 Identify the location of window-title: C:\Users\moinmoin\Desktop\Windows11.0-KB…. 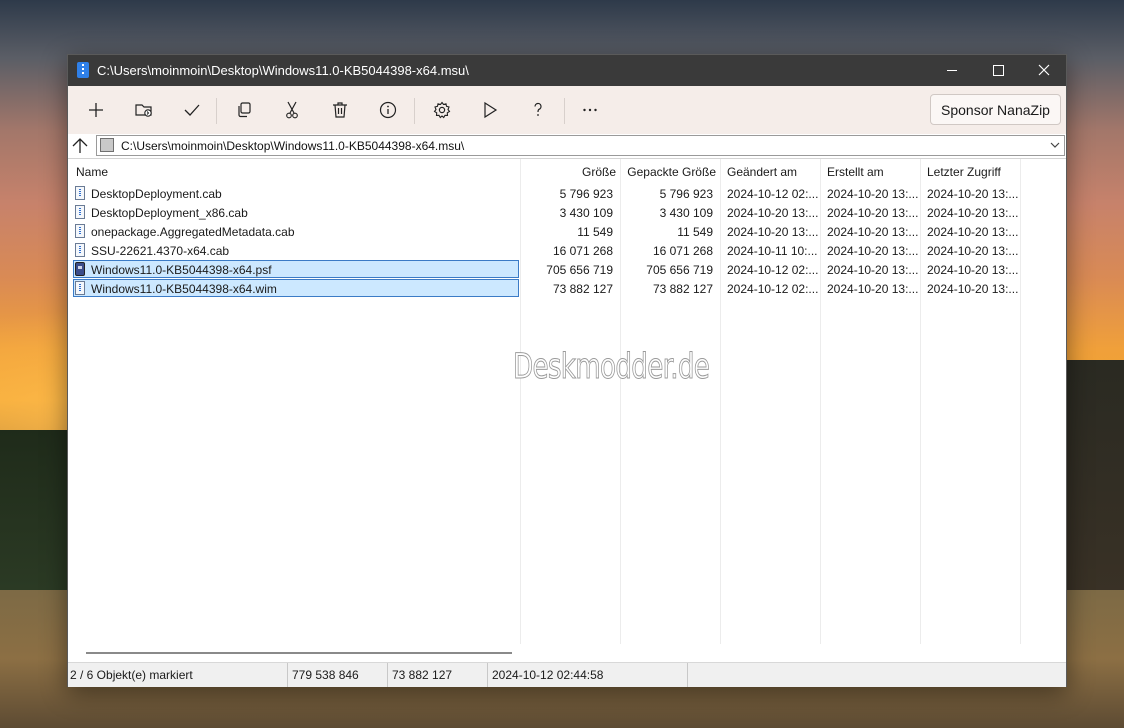
(283, 70).